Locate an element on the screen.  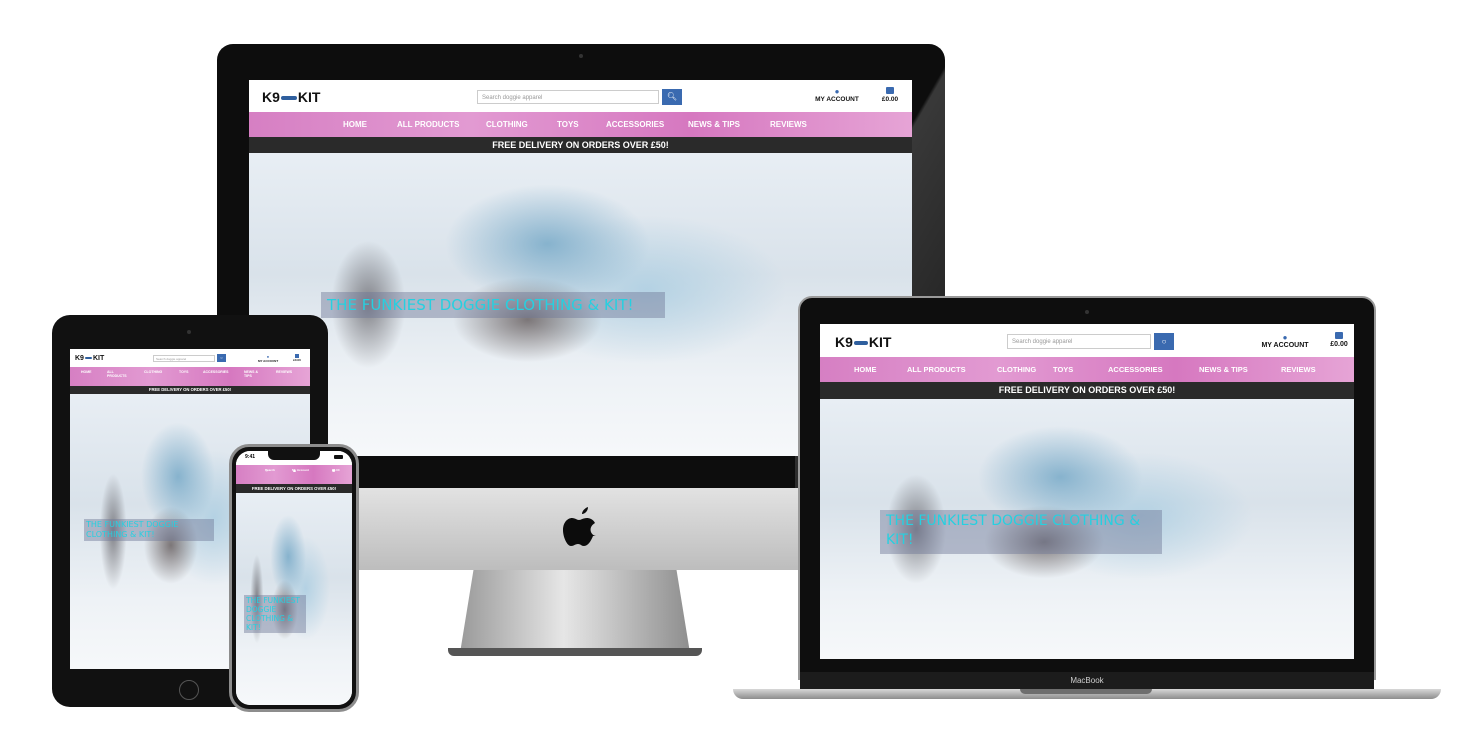
search-button: 🔍︎ is located at coordinates (672, 97).